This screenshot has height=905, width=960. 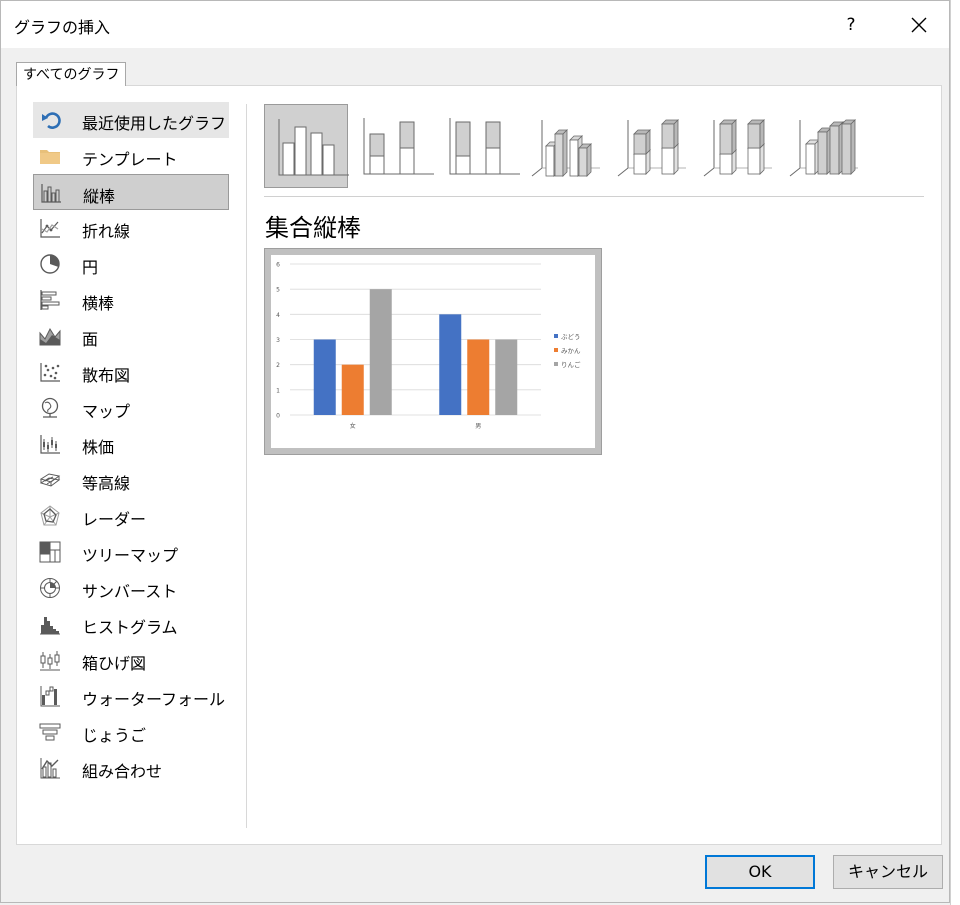 What do you see at coordinates (130, 591) in the screenshot?
I see `category-label: サンバースト` at bounding box center [130, 591].